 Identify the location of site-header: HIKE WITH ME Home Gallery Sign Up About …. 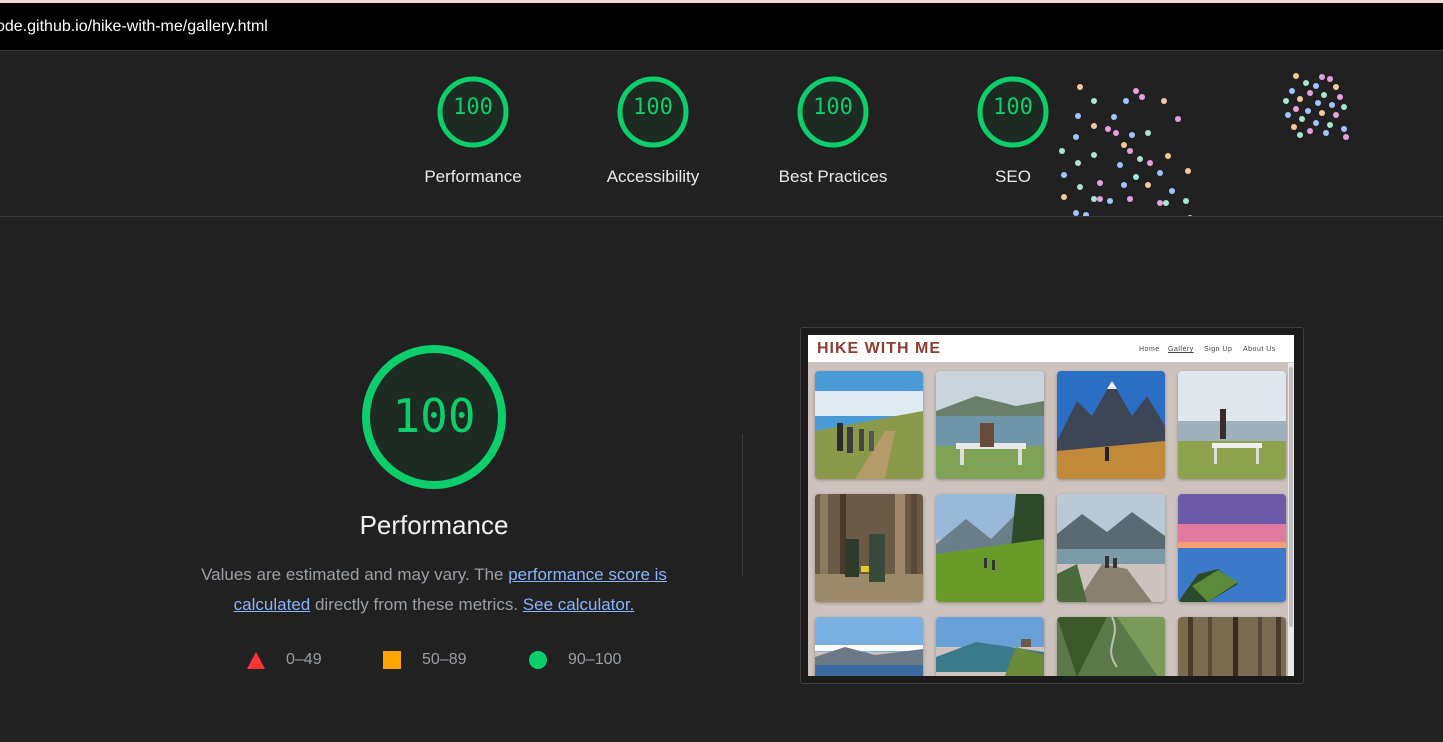
(1051, 349).